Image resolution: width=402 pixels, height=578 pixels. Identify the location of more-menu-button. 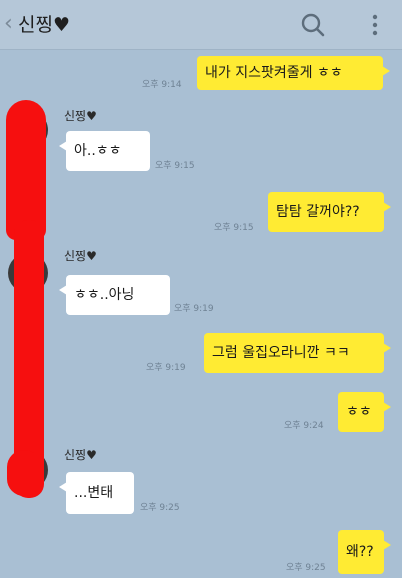
(375, 25).